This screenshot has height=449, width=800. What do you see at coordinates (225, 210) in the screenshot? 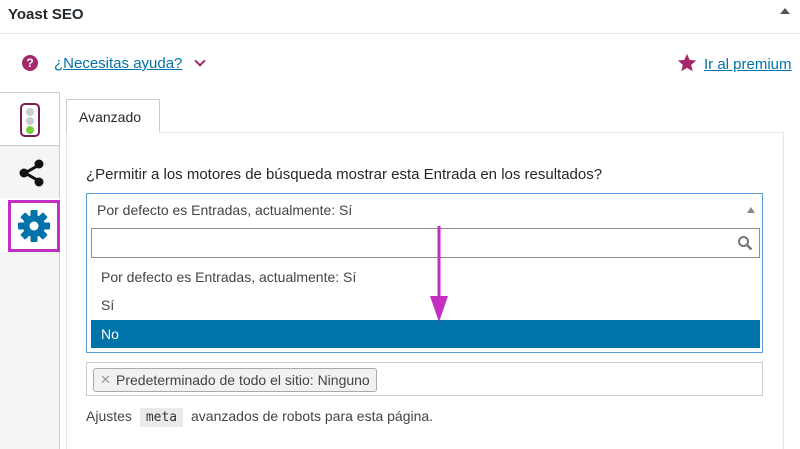
I see `select-value: Por defecto es Entradas, actualmente: Sí` at bounding box center [225, 210].